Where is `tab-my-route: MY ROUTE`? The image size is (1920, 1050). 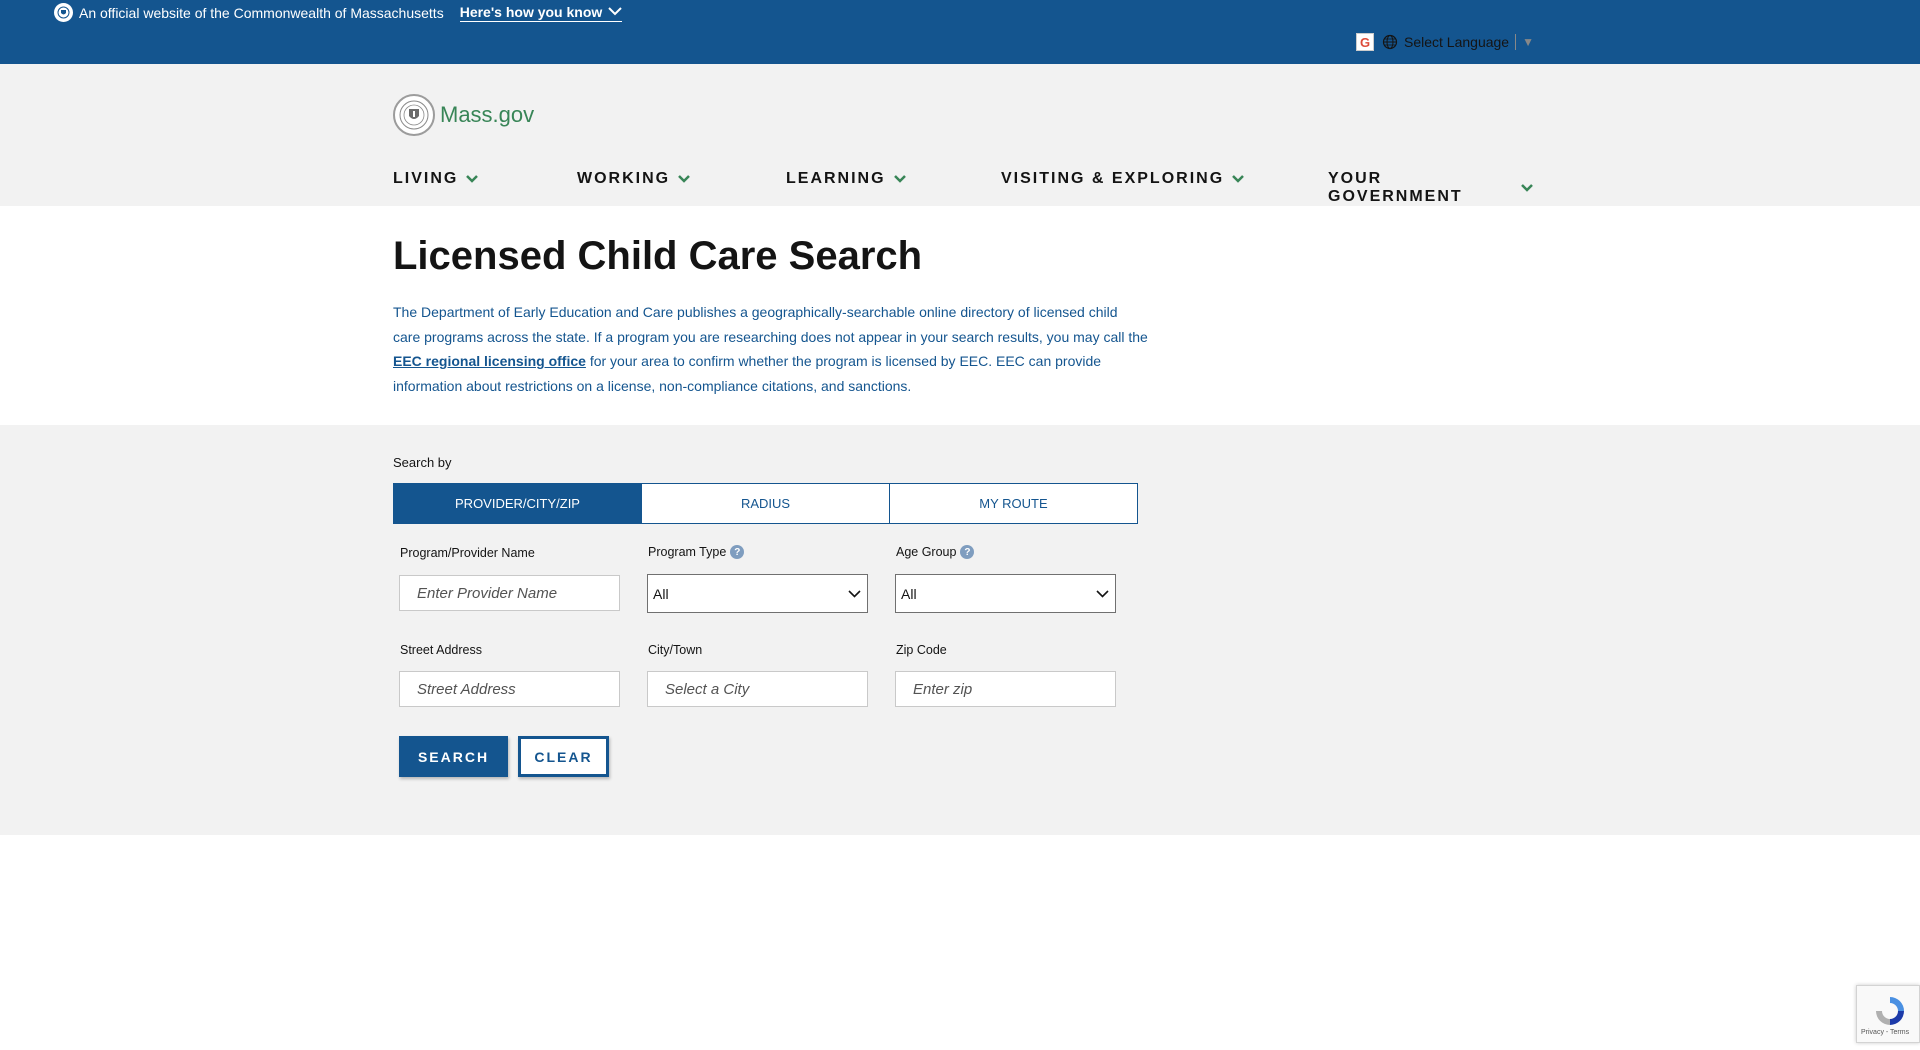 tab-my-route: MY ROUTE is located at coordinates (1013, 503).